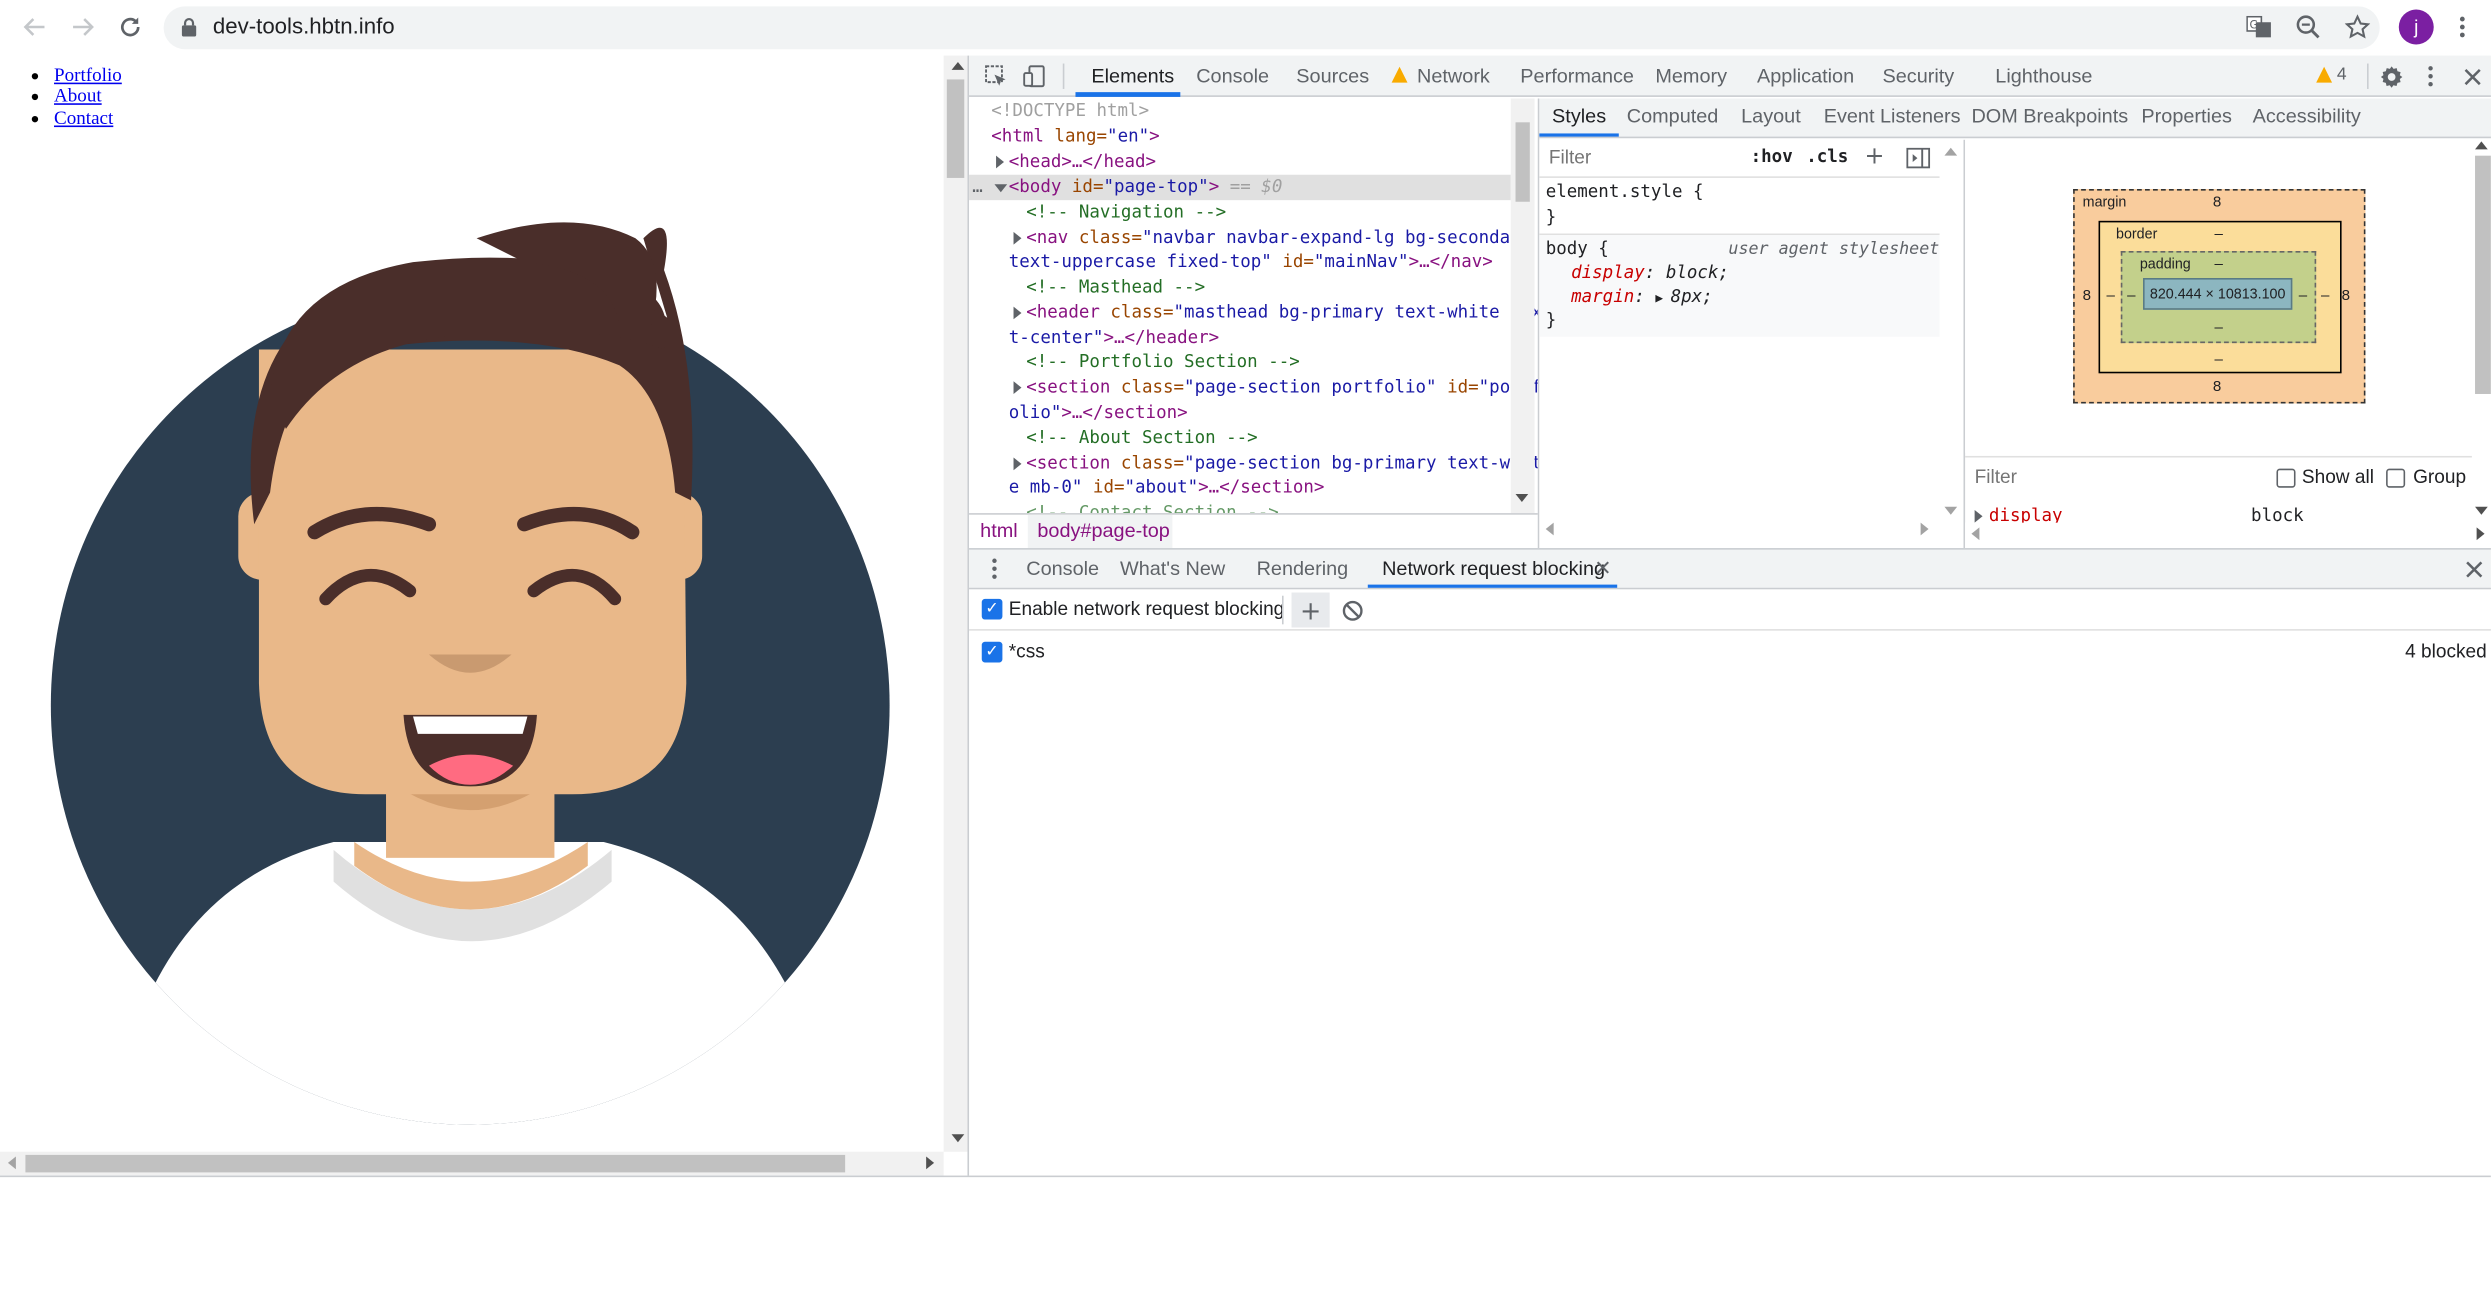 The width and height of the screenshot is (2491, 1296). I want to click on nav-link-portfolio: Portfolio, so click(88, 75).